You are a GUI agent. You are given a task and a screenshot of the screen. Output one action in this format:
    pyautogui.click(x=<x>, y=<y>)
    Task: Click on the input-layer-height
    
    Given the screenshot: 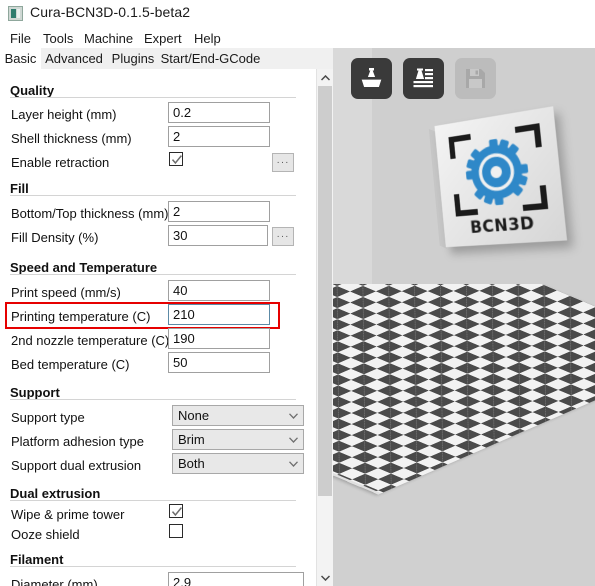 What is the action you would take?
    pyautogui.click(x=219, y=112)
    